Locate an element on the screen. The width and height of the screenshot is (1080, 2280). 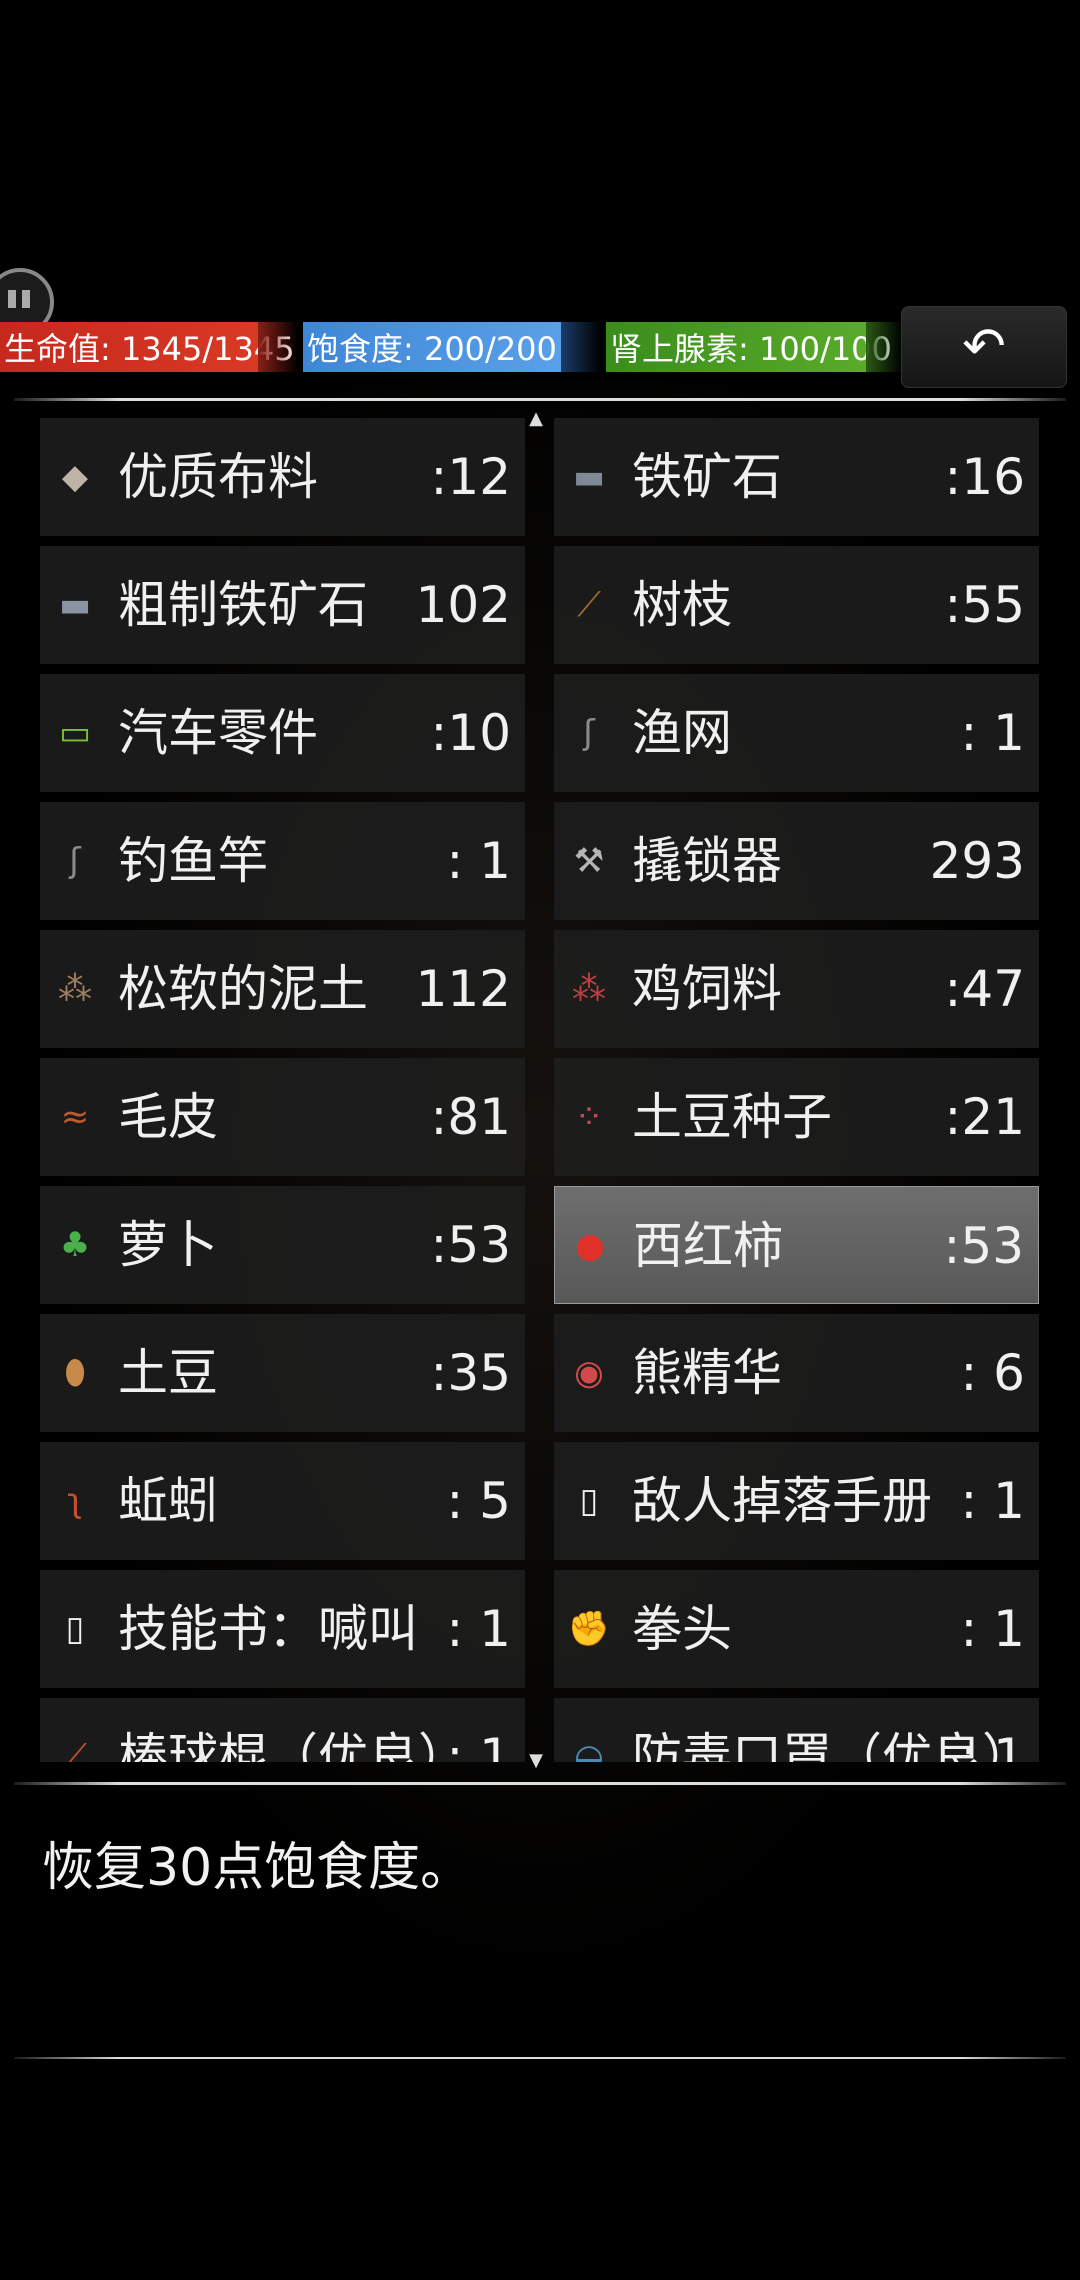
item-name: 蚯蚓 is located at coordinates (168, 1501).